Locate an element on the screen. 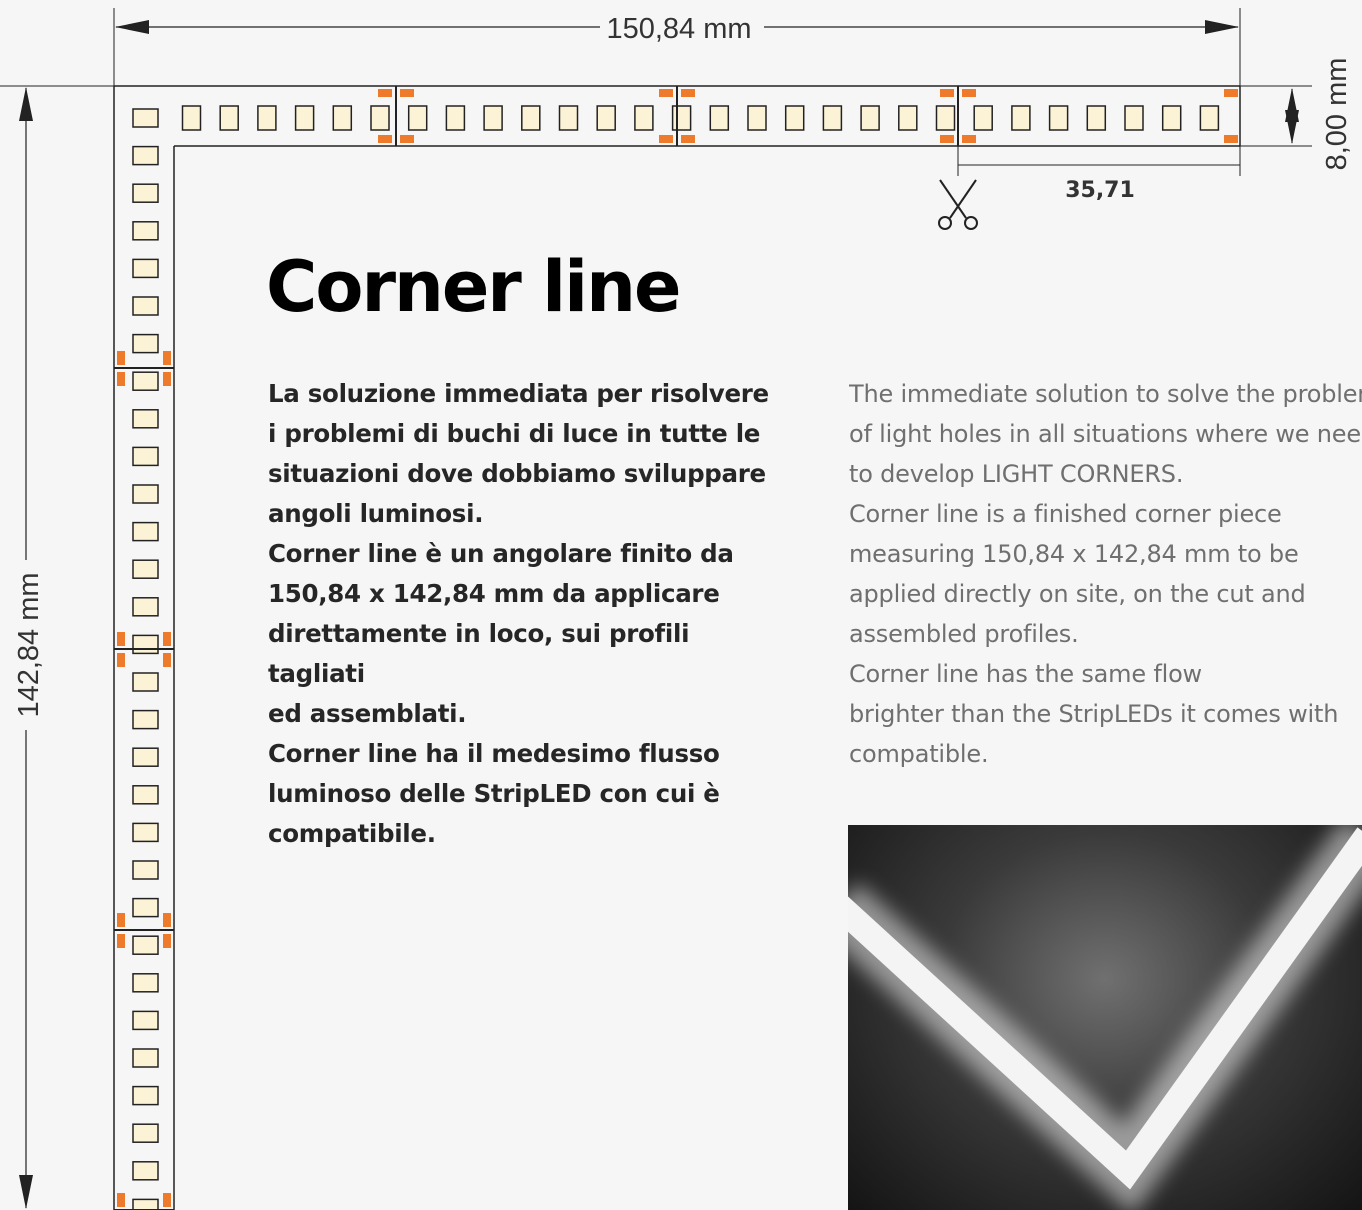 Image resolution: width=1362 pixels, height=1210 pixels. scissors-icon is located at coordinates (958, 204).